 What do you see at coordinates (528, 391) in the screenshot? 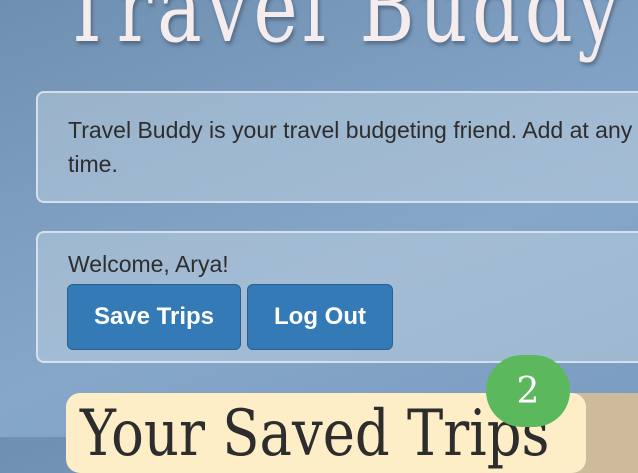
I see `saved-trips-count-badge: 2` at bounding box center [528, 391].